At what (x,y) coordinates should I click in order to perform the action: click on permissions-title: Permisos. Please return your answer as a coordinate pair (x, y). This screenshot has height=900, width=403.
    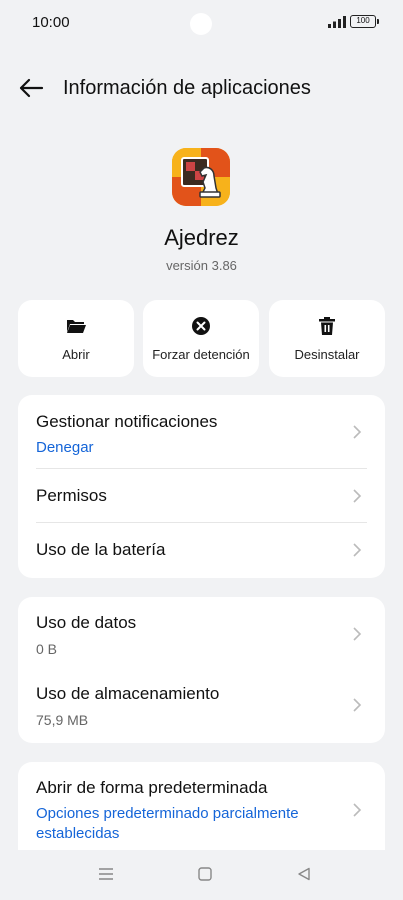
    Looking at the image, I should click on (71, 495).